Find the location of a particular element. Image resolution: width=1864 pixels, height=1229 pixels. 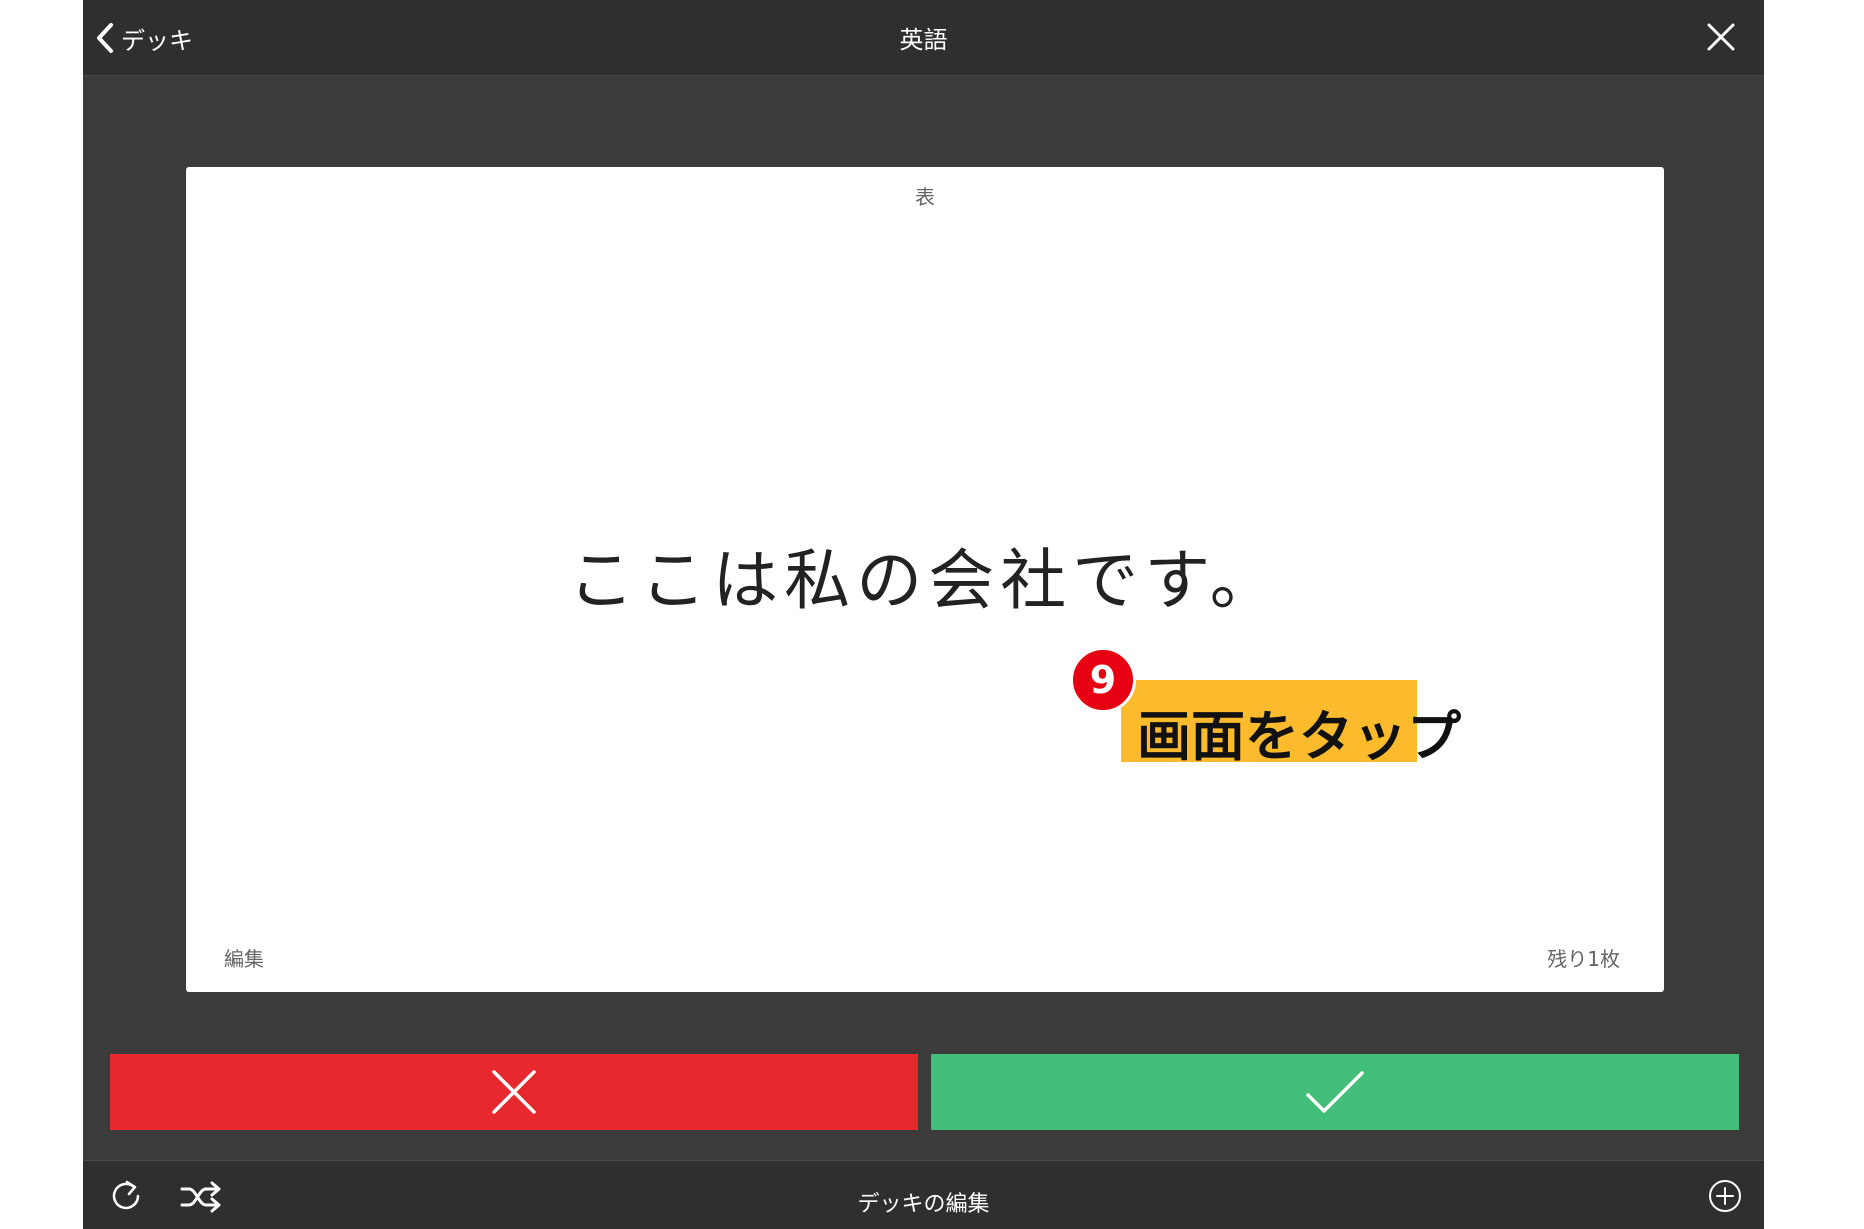

navigation-bar: デッキ 英語 is located at coordinates (923, 38).